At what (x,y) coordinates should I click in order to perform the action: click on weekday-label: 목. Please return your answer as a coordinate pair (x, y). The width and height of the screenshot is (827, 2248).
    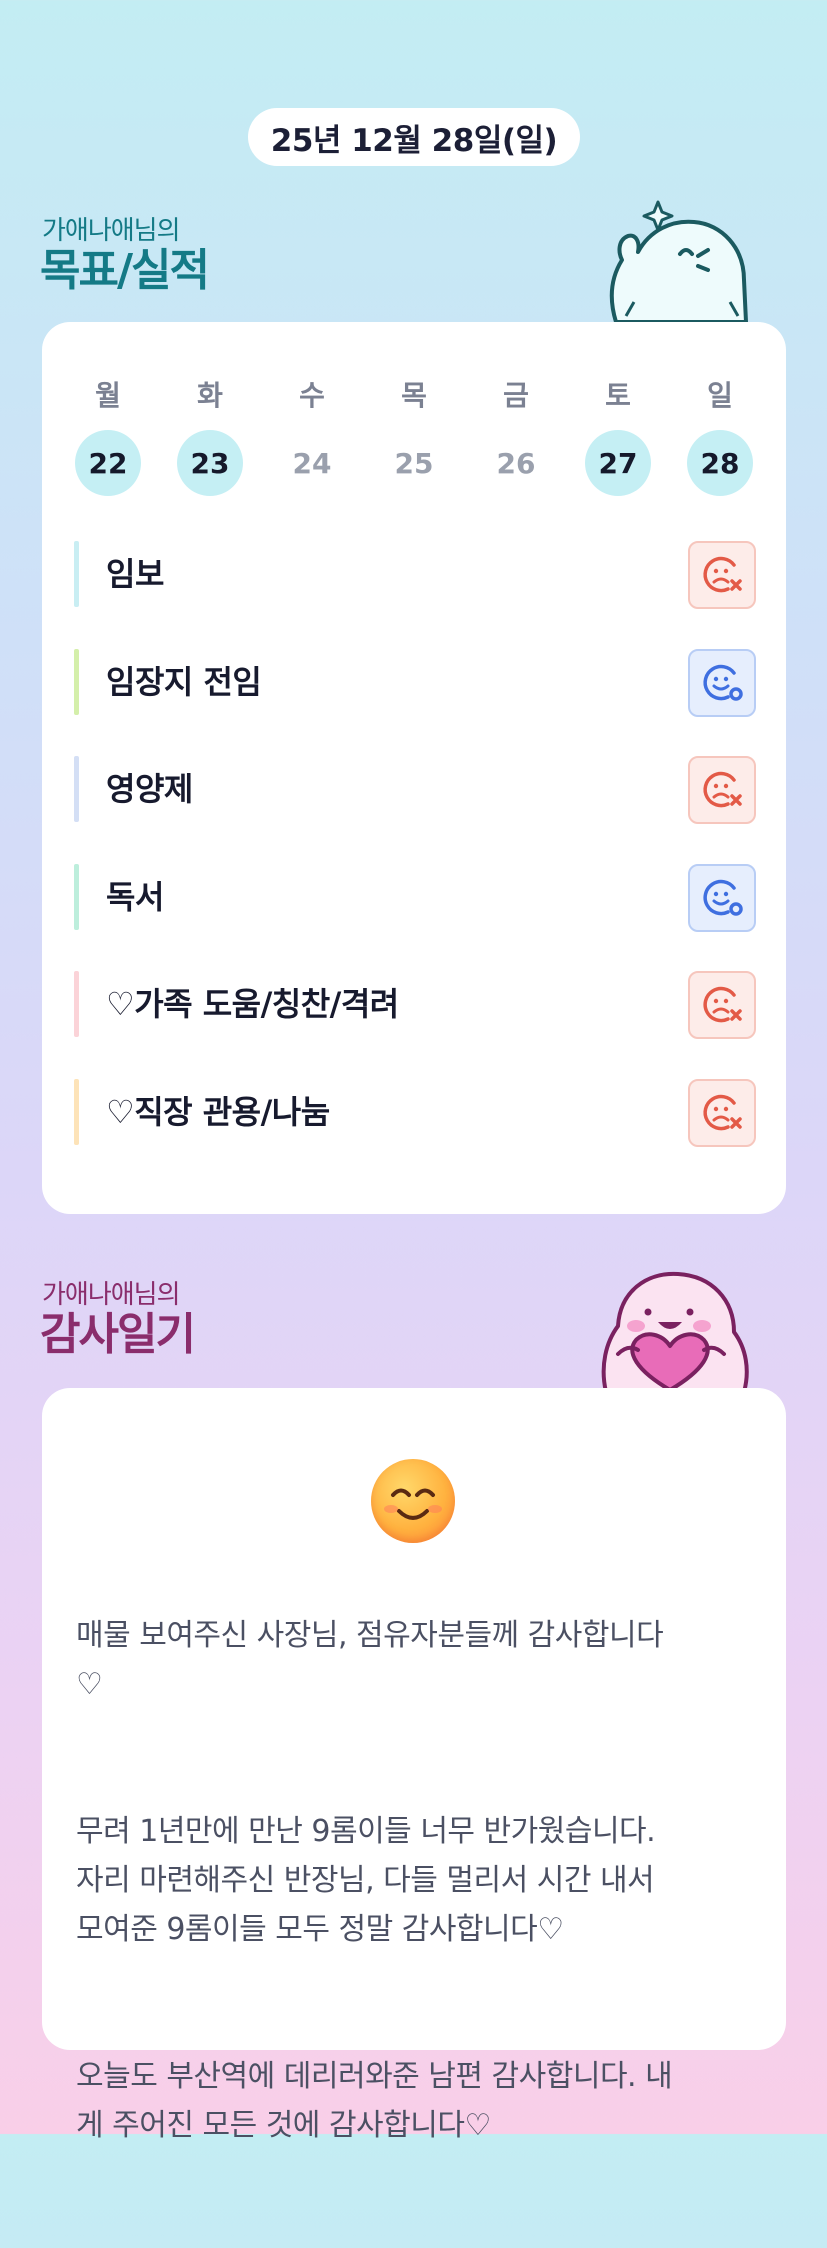
    Looking at the image, I should click on (414, 395).